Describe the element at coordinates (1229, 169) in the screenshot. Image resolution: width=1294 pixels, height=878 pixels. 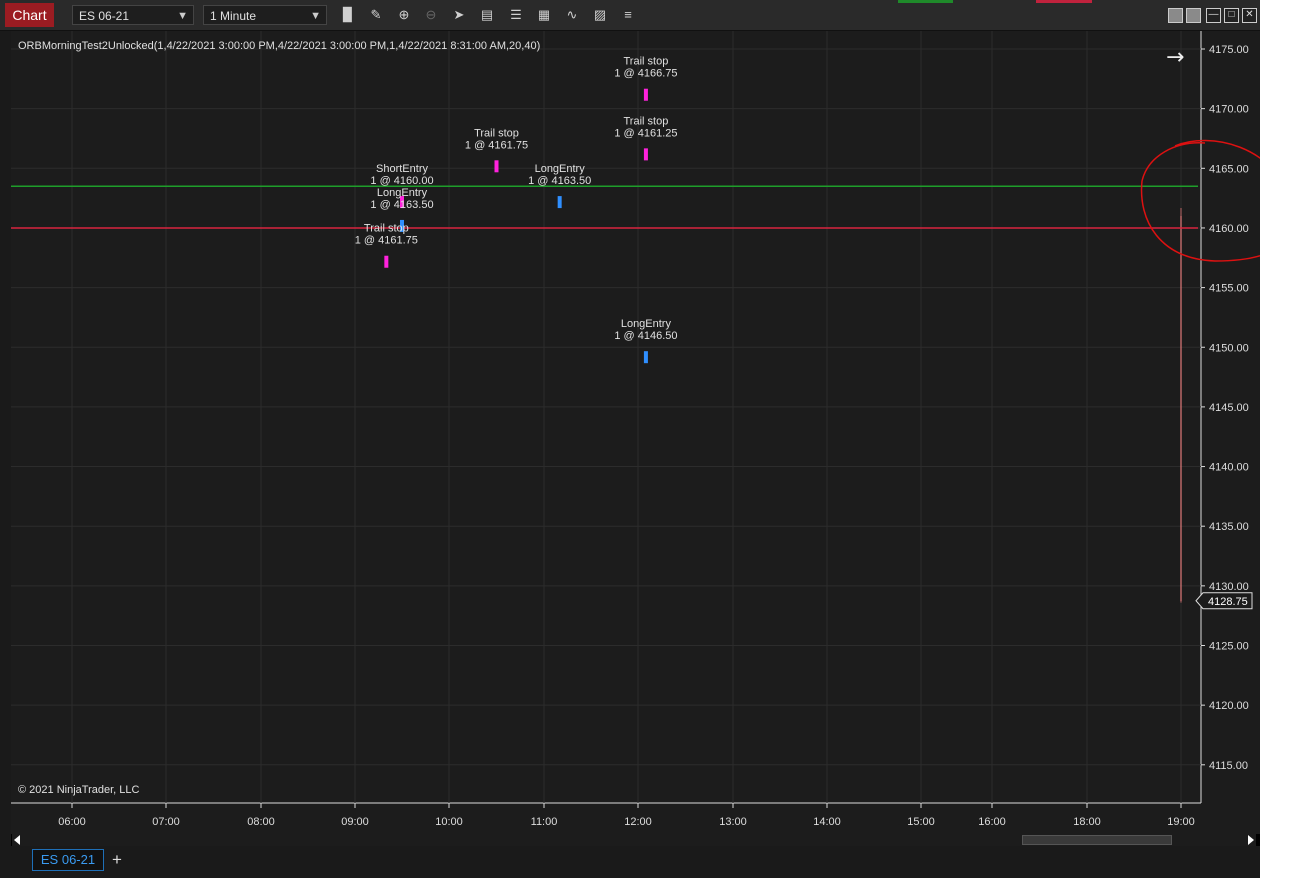
I see `price-tick-label: 4165.00` at that location.